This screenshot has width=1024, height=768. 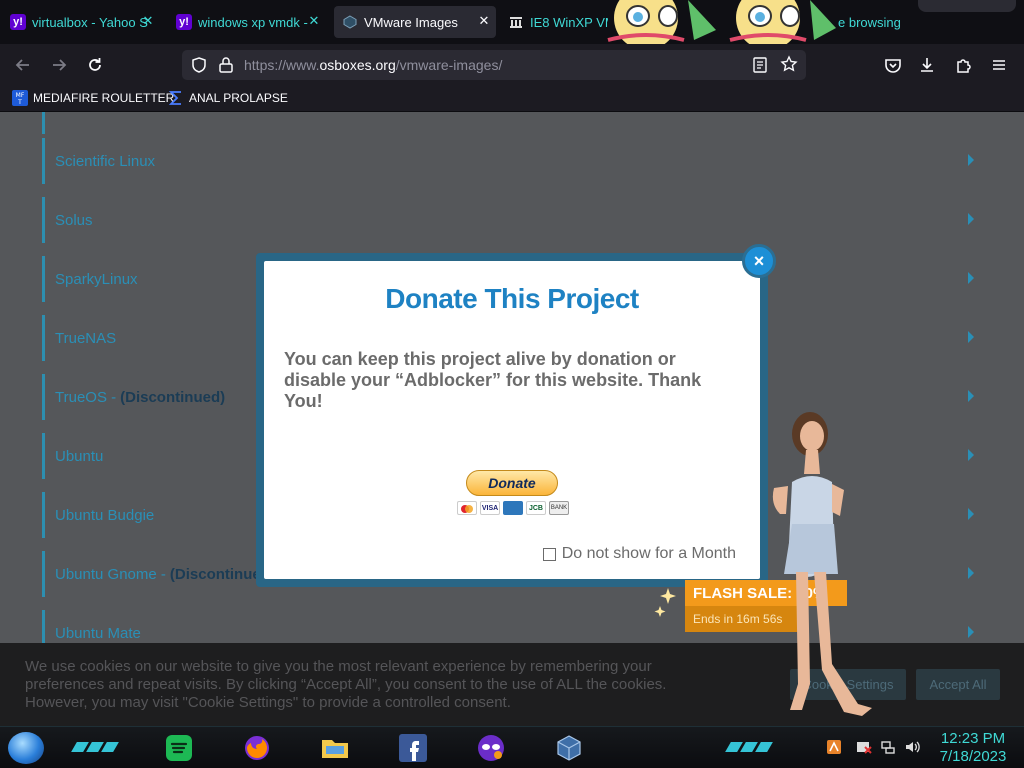 I want to click on window-controls, so click(x=967, y=6).